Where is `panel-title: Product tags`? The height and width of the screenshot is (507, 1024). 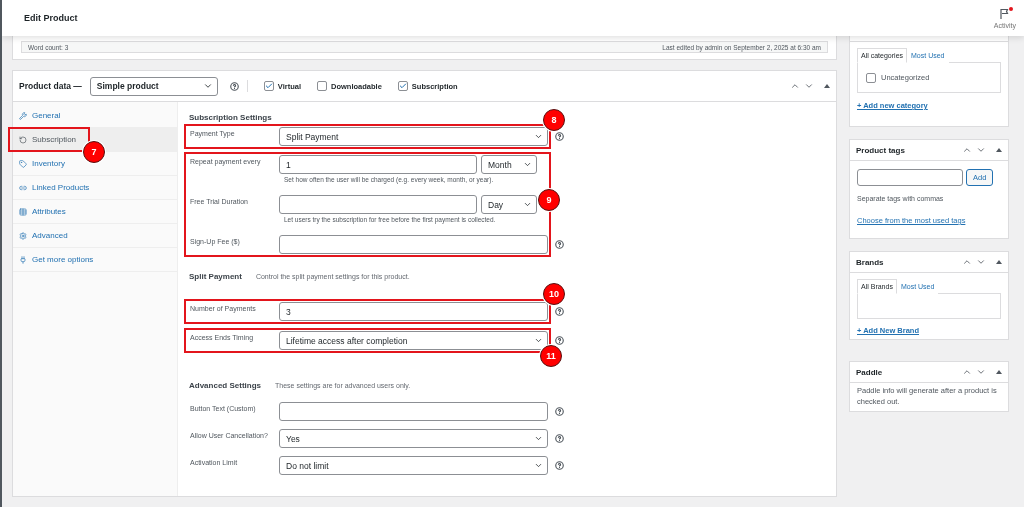
panel-title: Product tags is located at coordinates (880, 150).